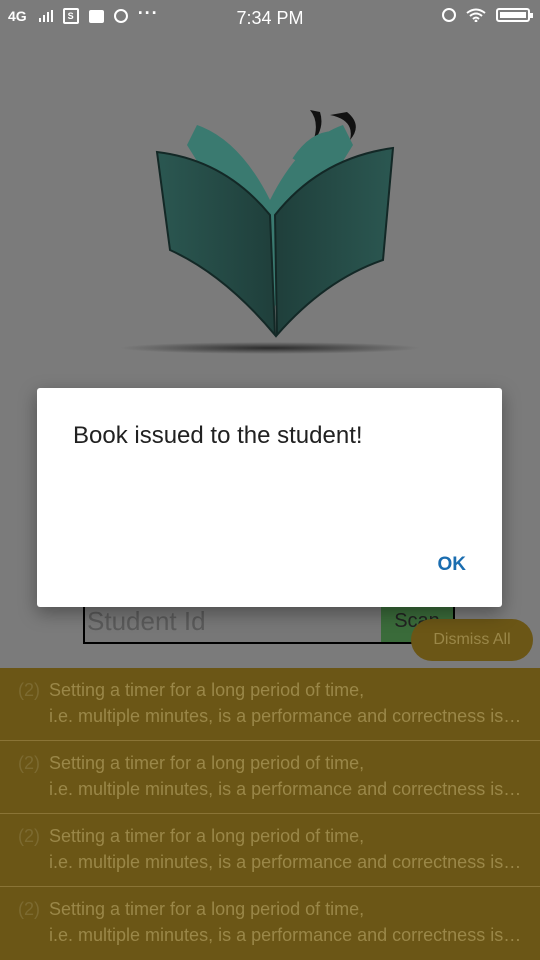 The width and height of the screenshot is (540, 960). What do you see at coordinates (514, 15) in the screenshot?
I see `battery-icon` at bounding box center [514, 15].